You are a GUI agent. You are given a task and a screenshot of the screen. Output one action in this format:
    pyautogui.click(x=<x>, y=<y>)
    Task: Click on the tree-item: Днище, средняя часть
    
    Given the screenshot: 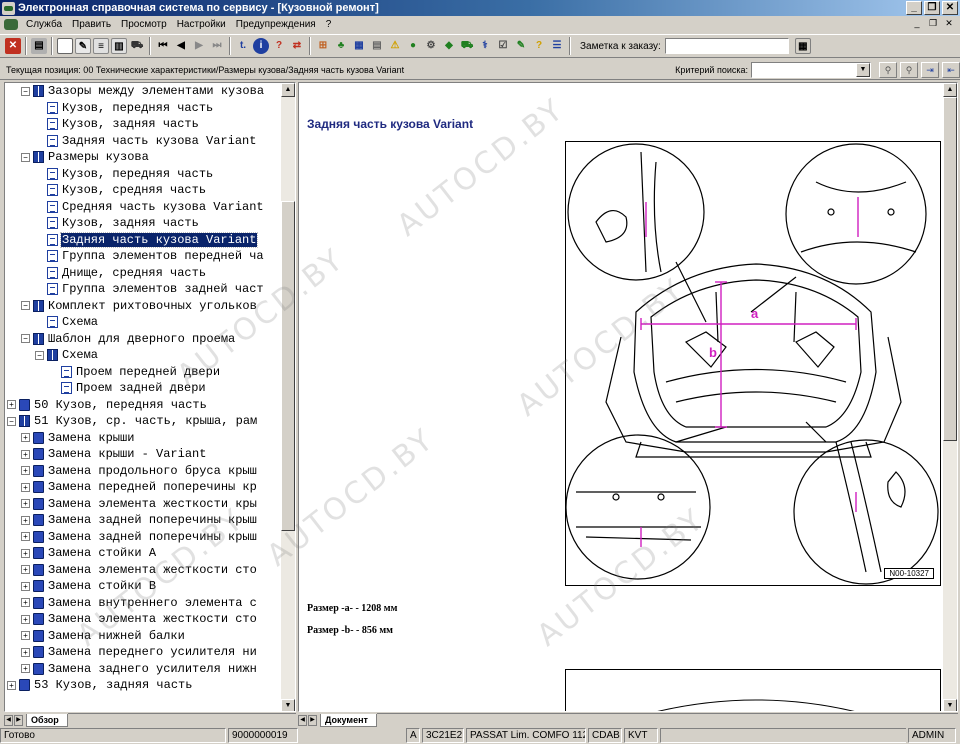 What is the action you would take?
    pyautogui.click(x=127, y=273)
    